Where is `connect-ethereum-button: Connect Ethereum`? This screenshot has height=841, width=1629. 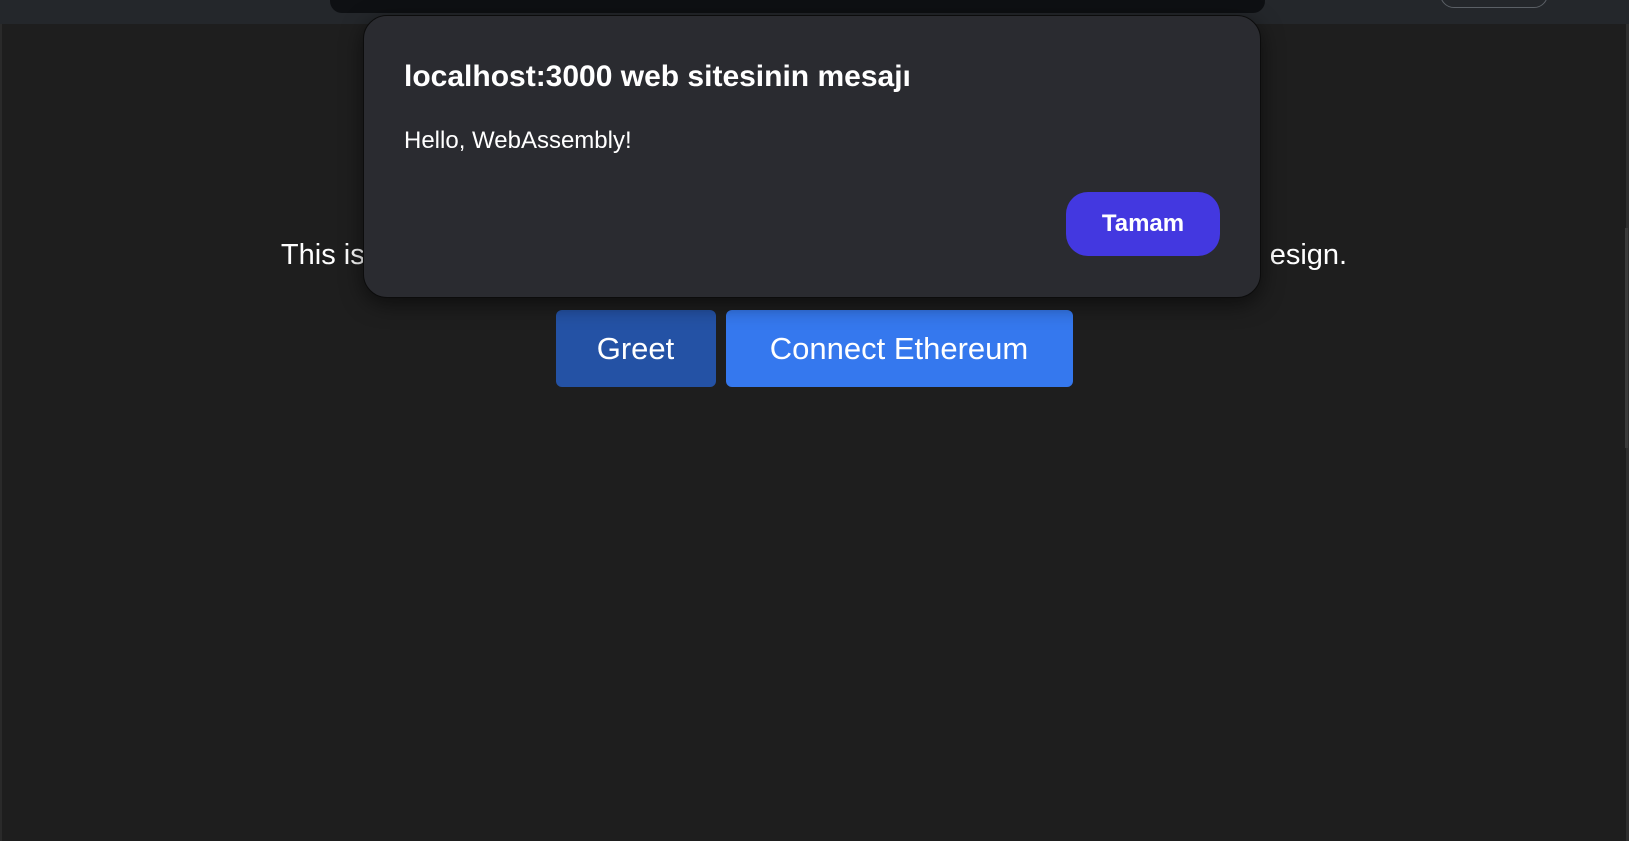
connect-ethereum-button: Connect Ethereum is located at coordinates (899, 348).